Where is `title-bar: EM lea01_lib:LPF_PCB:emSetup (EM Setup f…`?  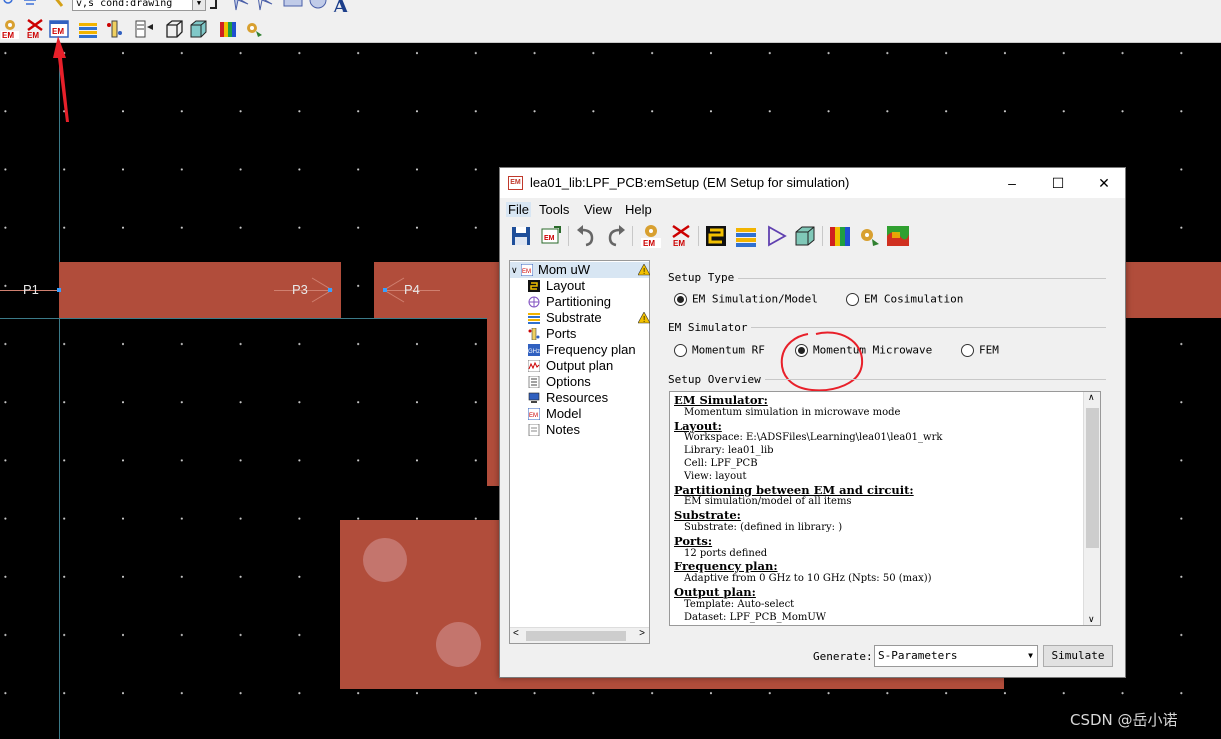 title-bar: EM lea01_lib:LPF_PCB:emSetup (EM Setup f… is located at coordinates (812, 183).